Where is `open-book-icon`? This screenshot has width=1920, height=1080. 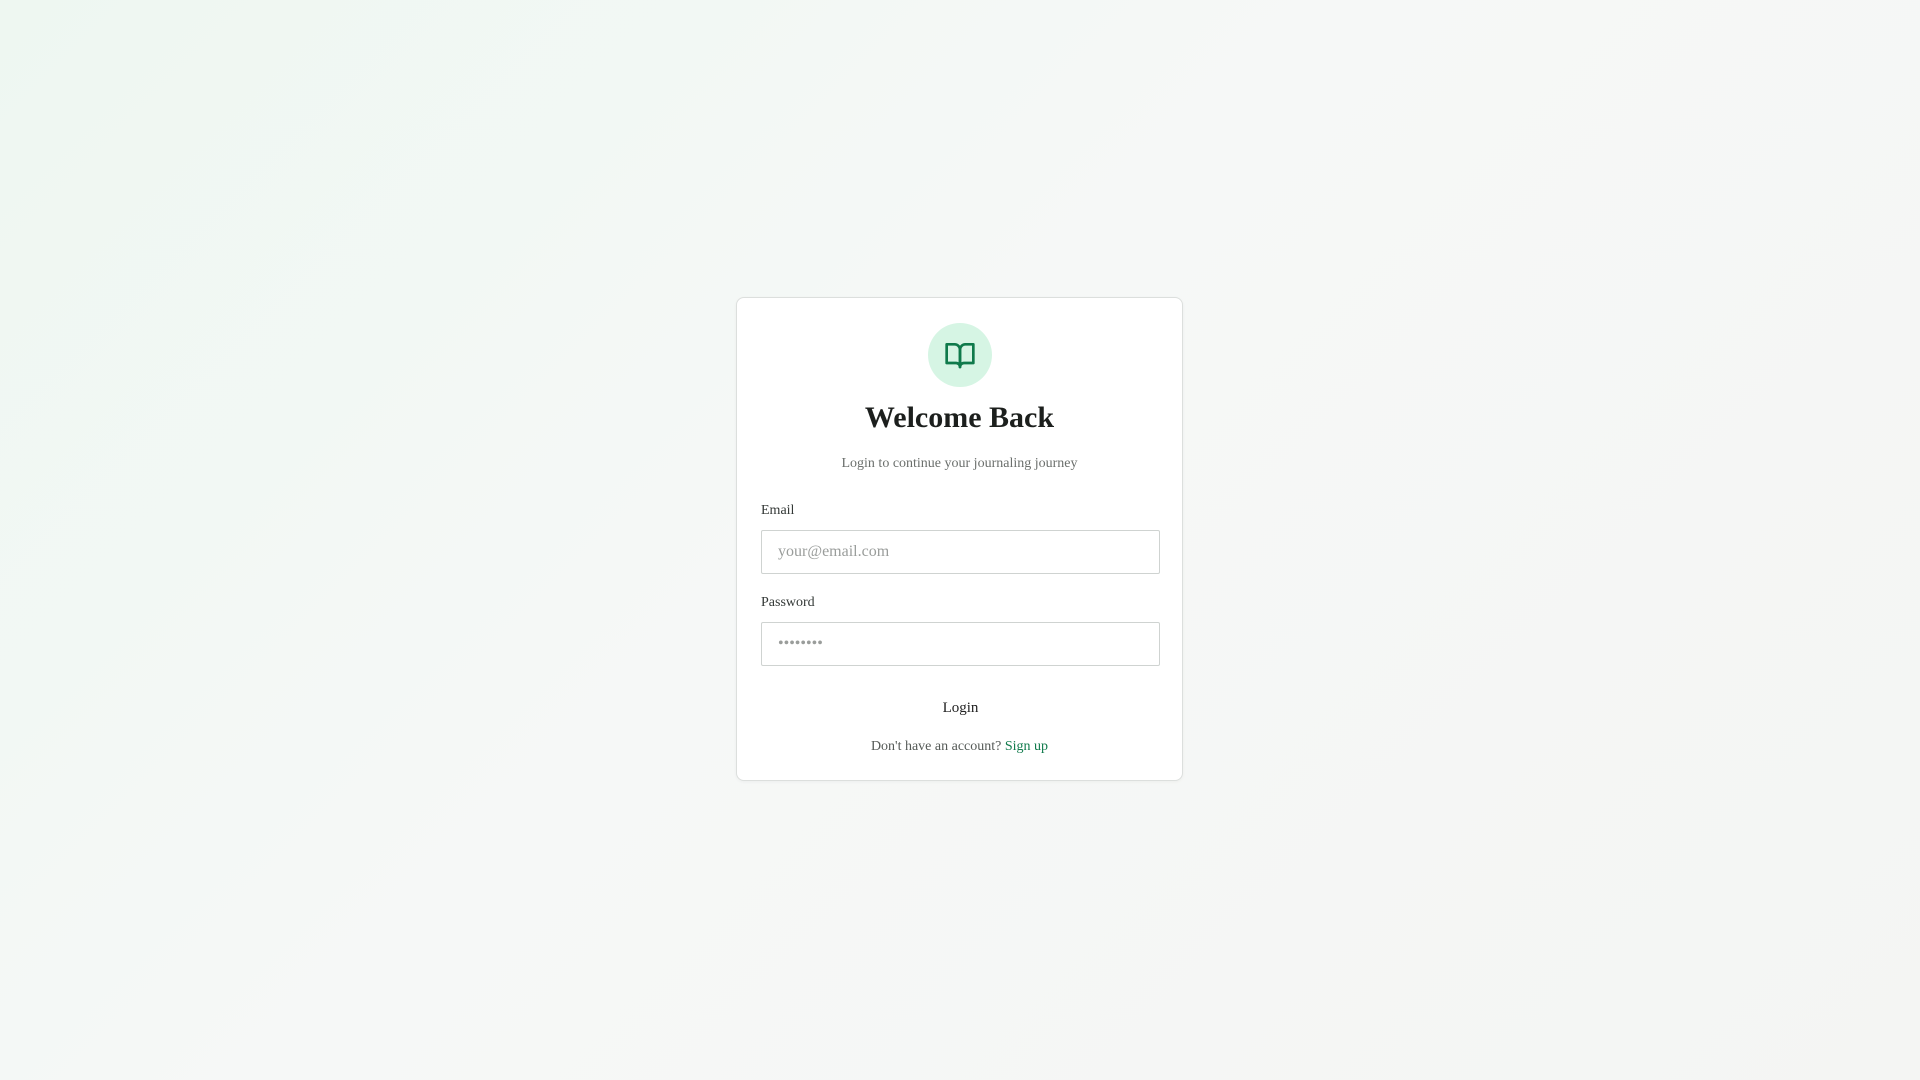 open-book-icon is located at coordinates (960, 356).